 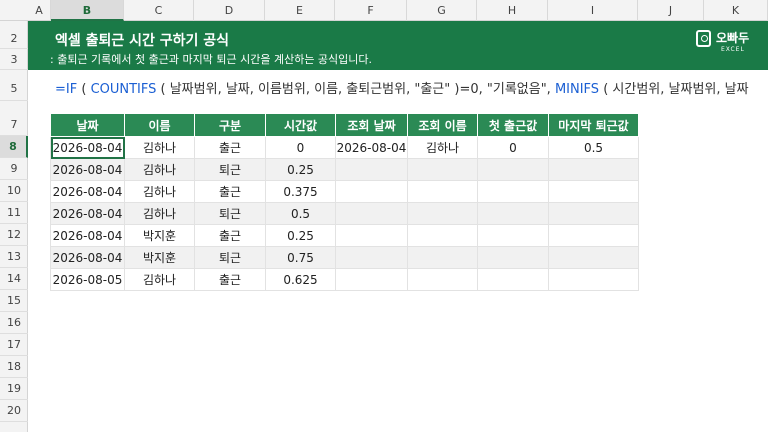 I want to click on row-header-16: 16, so click(x=14, y=323).